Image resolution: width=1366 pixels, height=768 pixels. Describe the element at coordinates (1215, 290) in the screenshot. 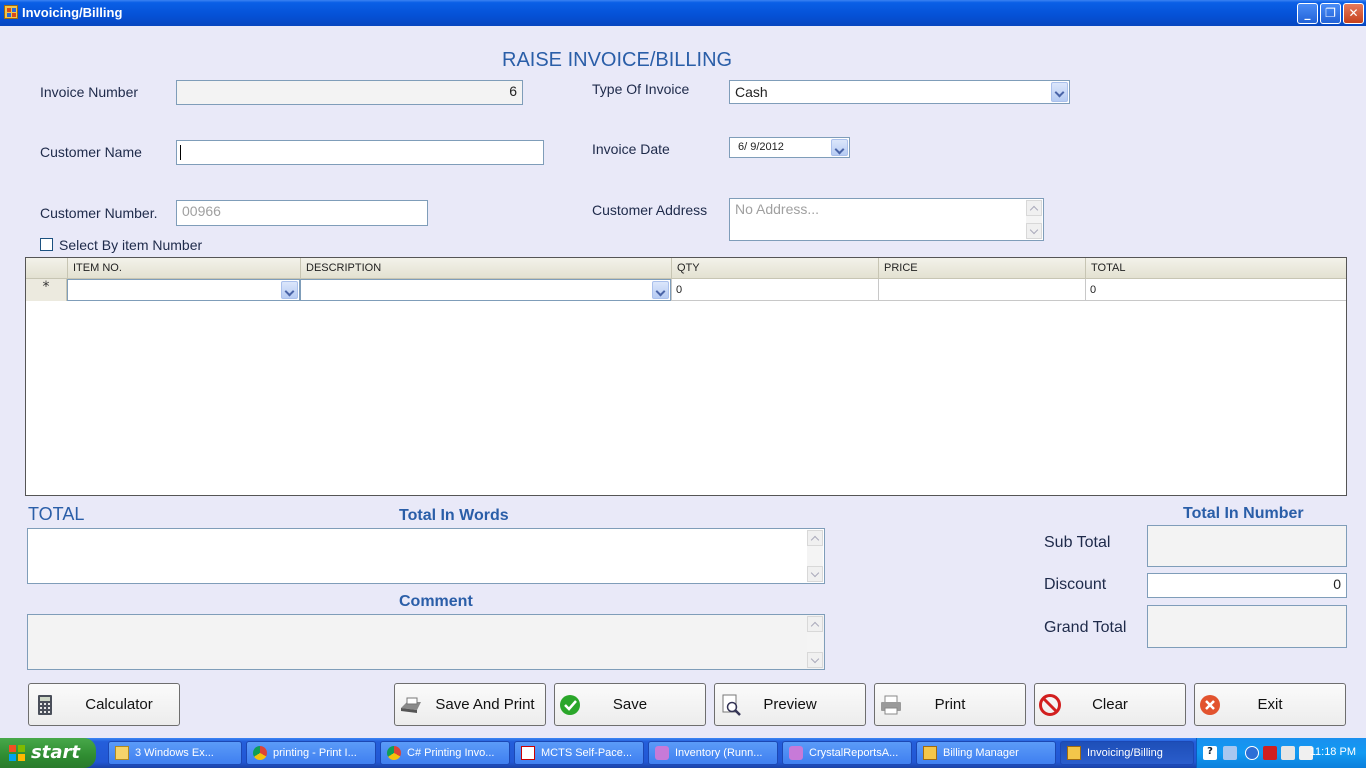

I see `total-cell: 0` at that location.